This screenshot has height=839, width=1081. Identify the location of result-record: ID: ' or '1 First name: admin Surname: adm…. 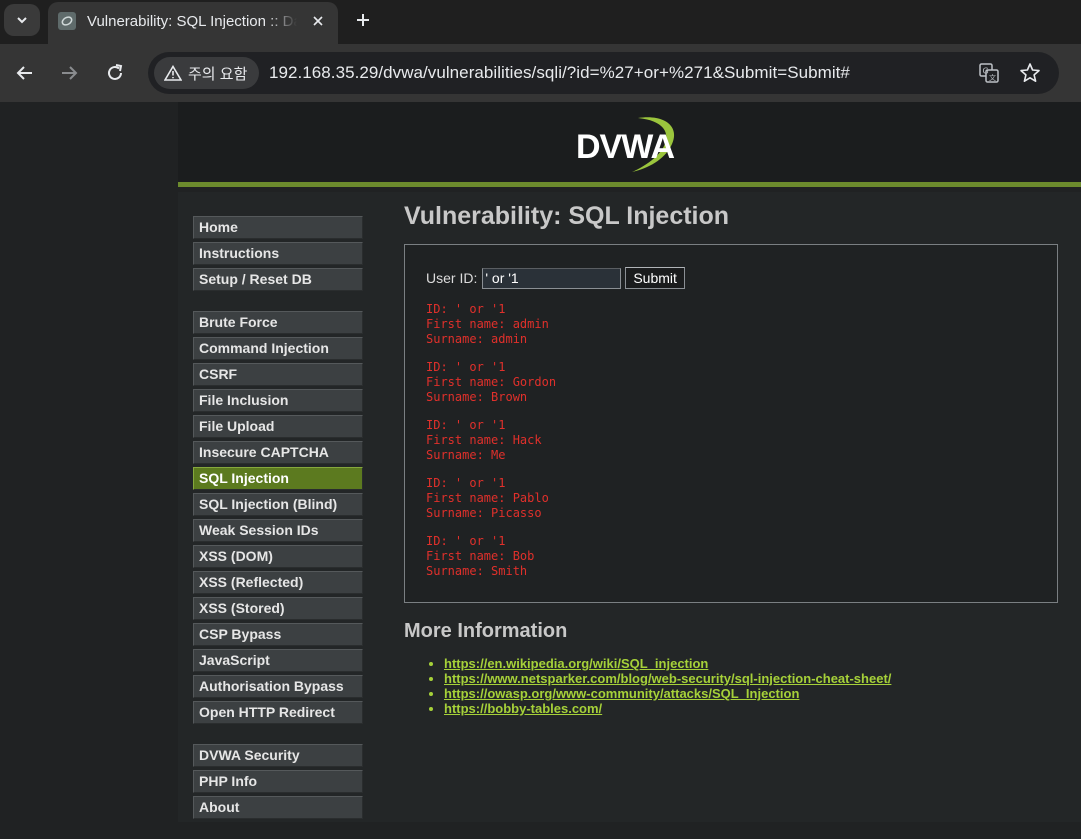
(491, 324).